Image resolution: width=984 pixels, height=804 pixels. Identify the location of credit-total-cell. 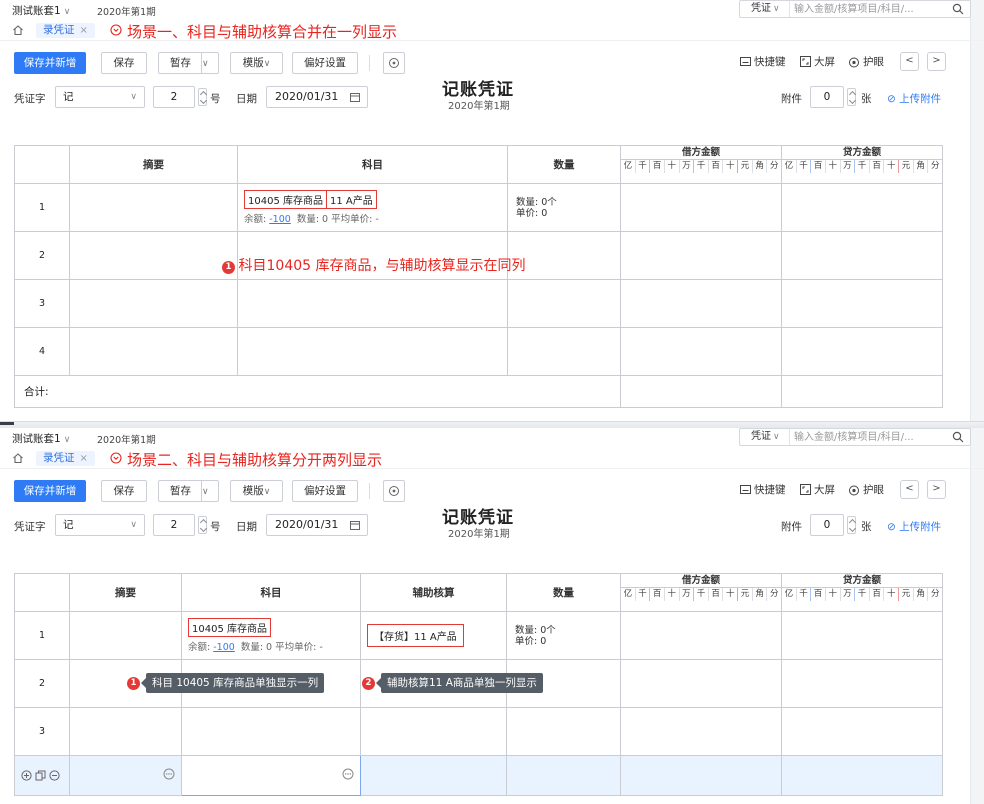
(862, 391).